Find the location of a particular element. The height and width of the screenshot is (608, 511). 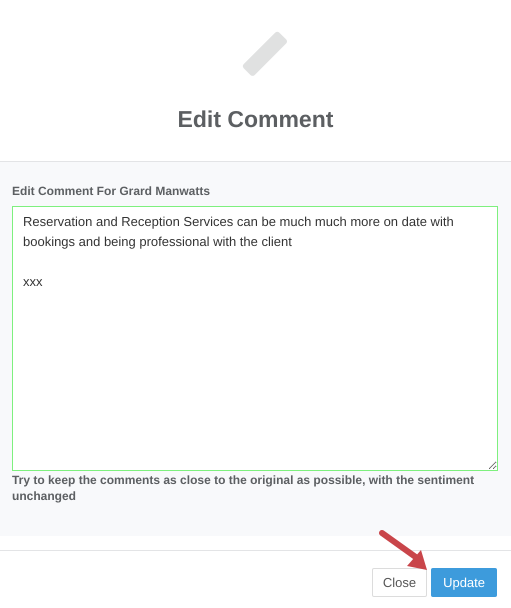

close-button: Close is located at coordinates (400, 582).